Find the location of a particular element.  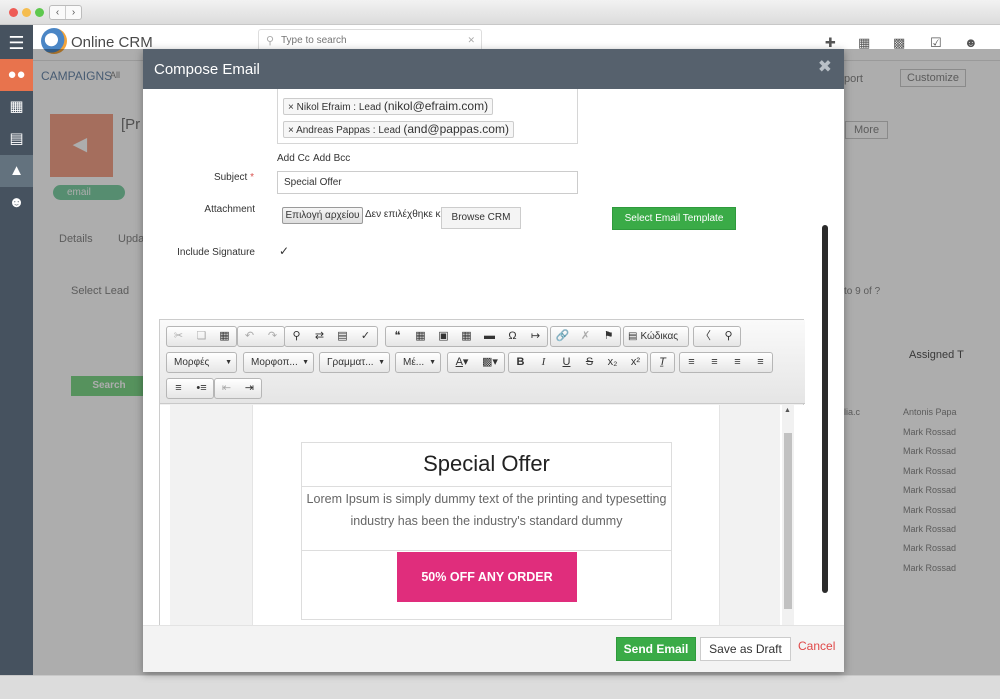

anchor-icon: ⚑ is located at coordinates (608, 336).